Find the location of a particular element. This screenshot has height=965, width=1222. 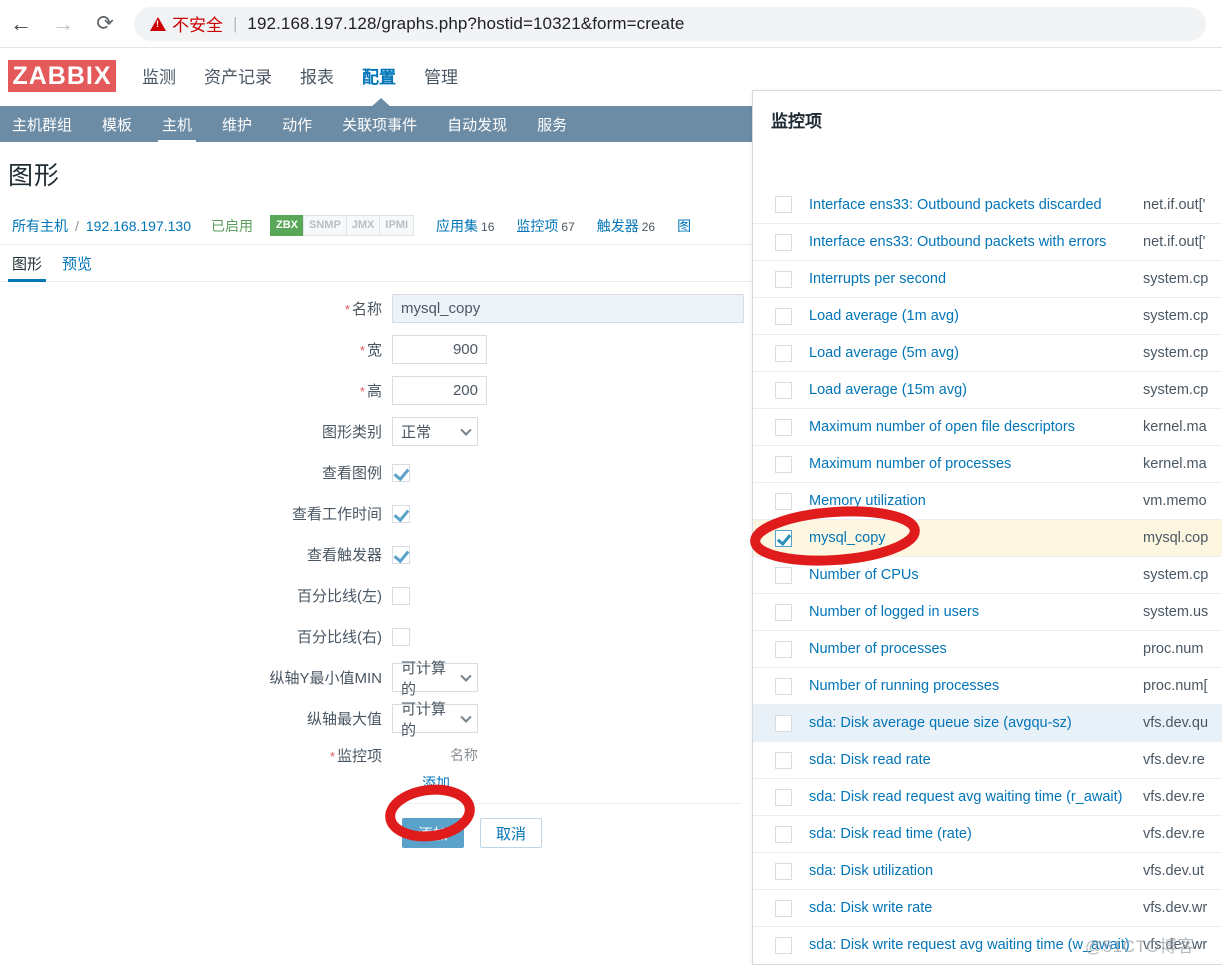

breadcrumb-triggers: 触发器 26 is located at coordinates (626, 226).